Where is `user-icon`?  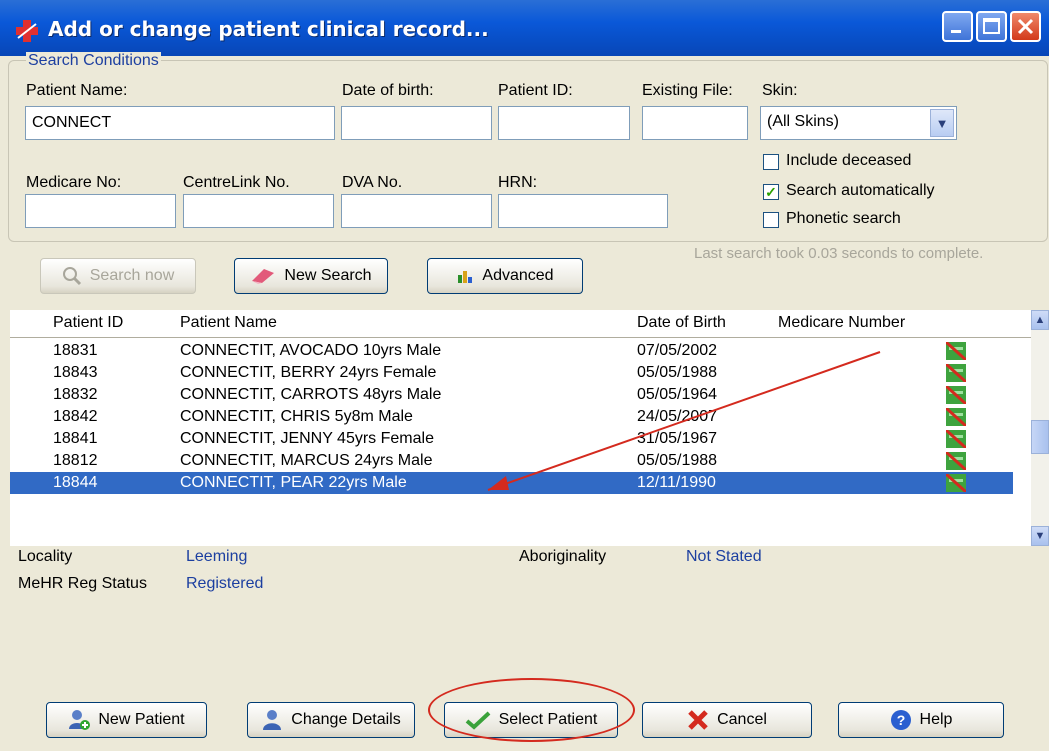
user-icon is located at coordinates (272, 720).